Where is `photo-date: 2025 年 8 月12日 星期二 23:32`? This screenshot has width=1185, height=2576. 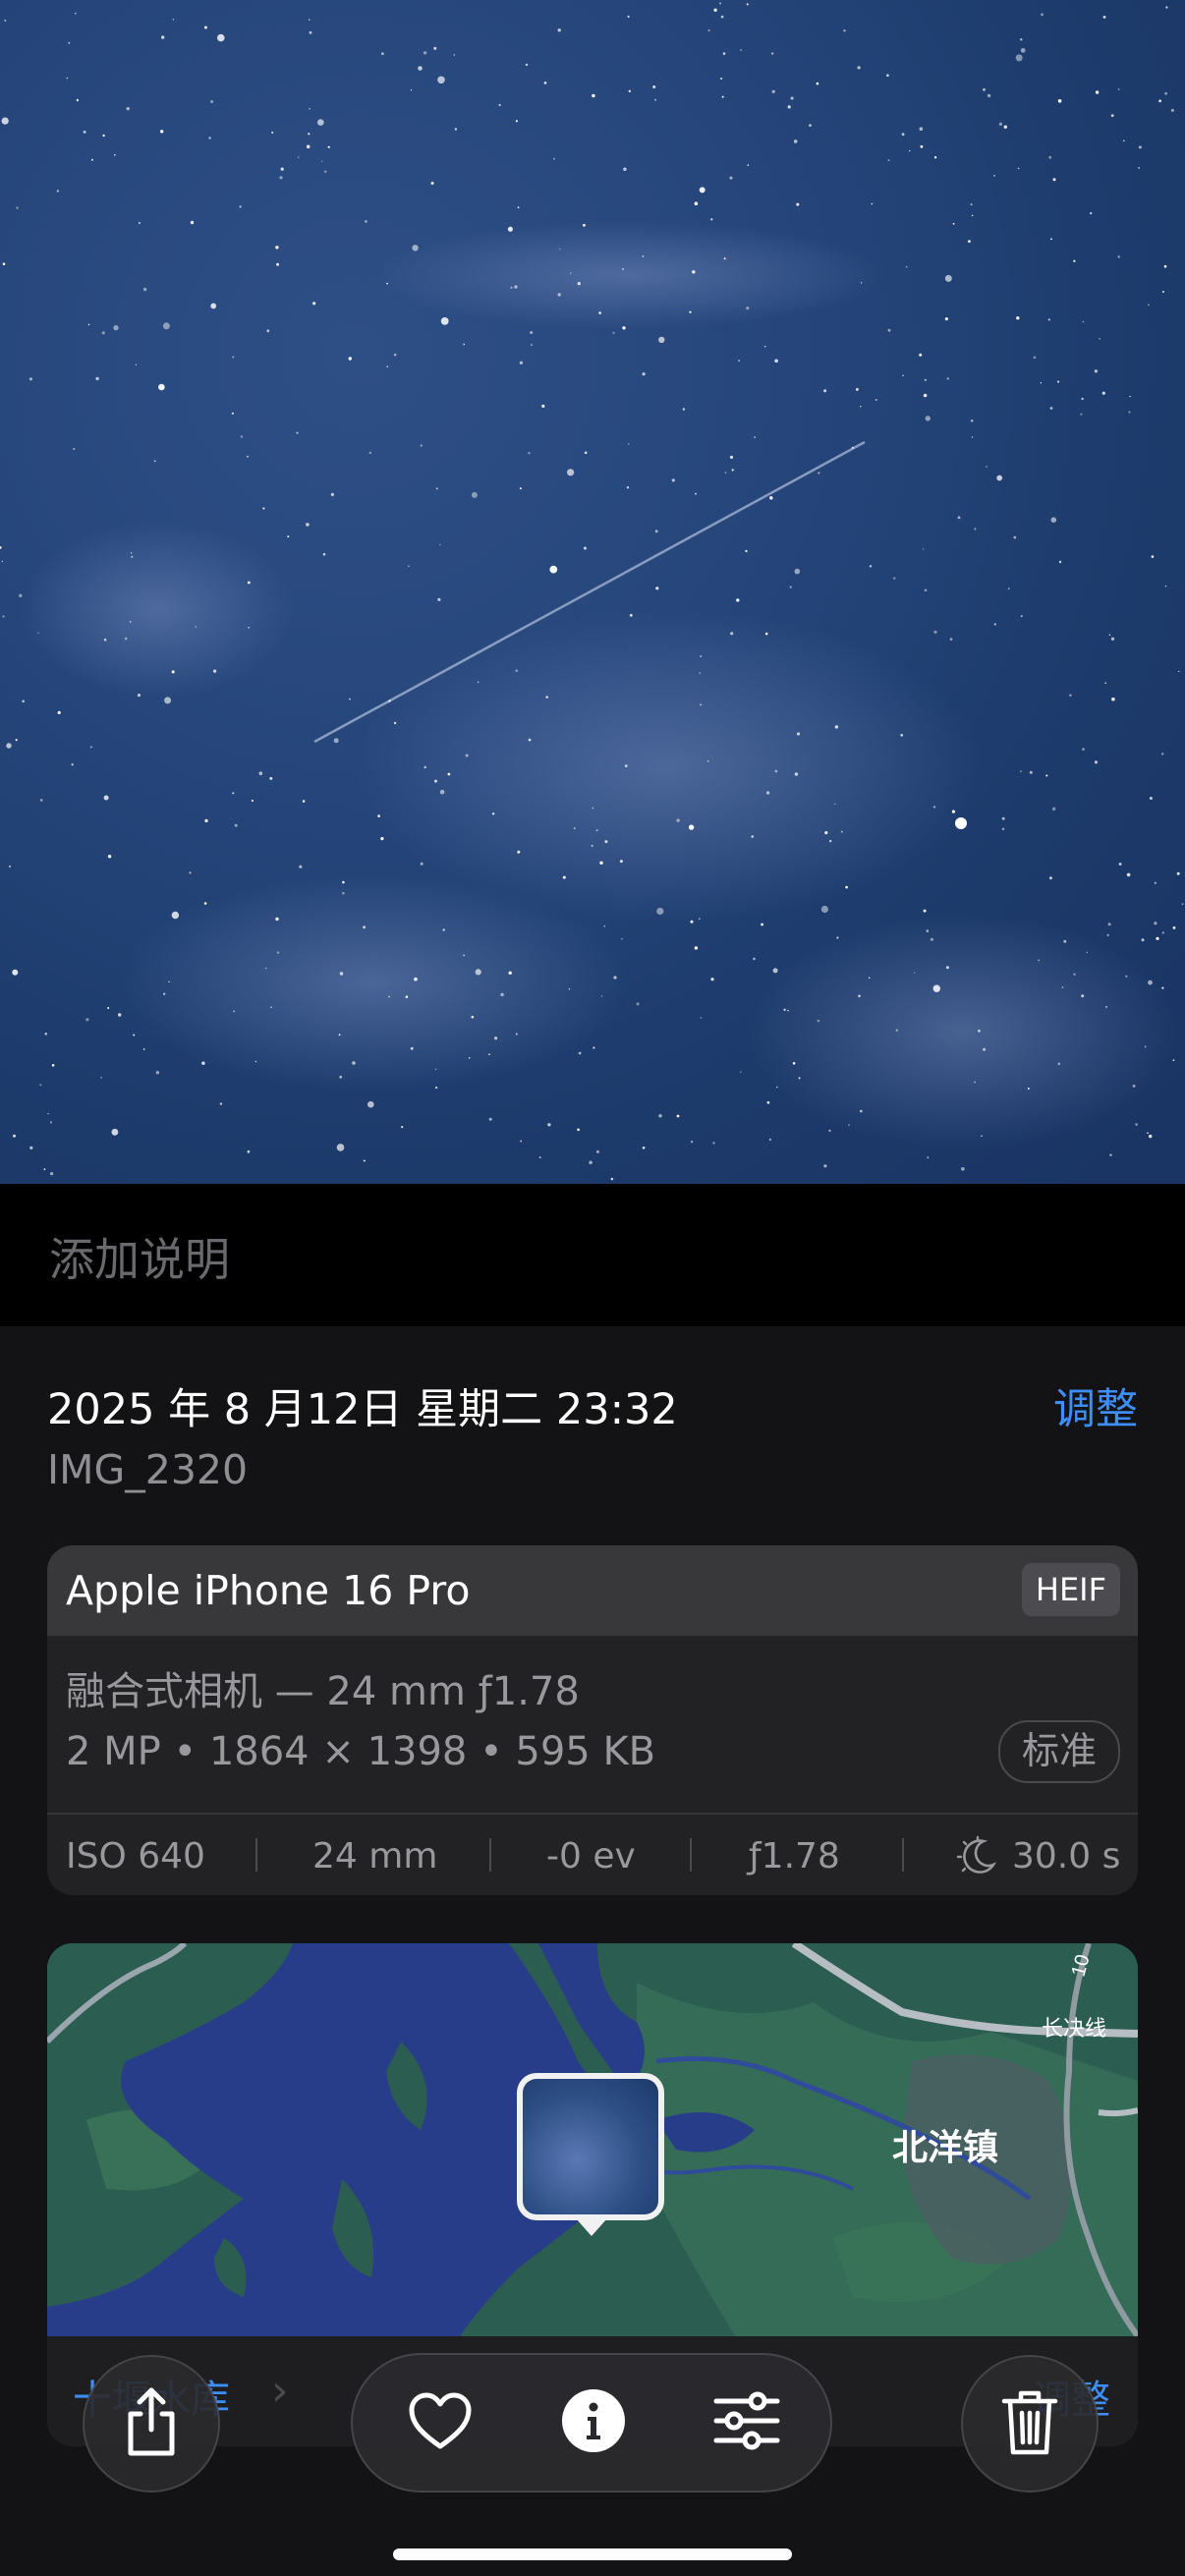 photo-date: 2025 年 8 月12日 星期二 23:32 is located at coordinates (363, 1409).